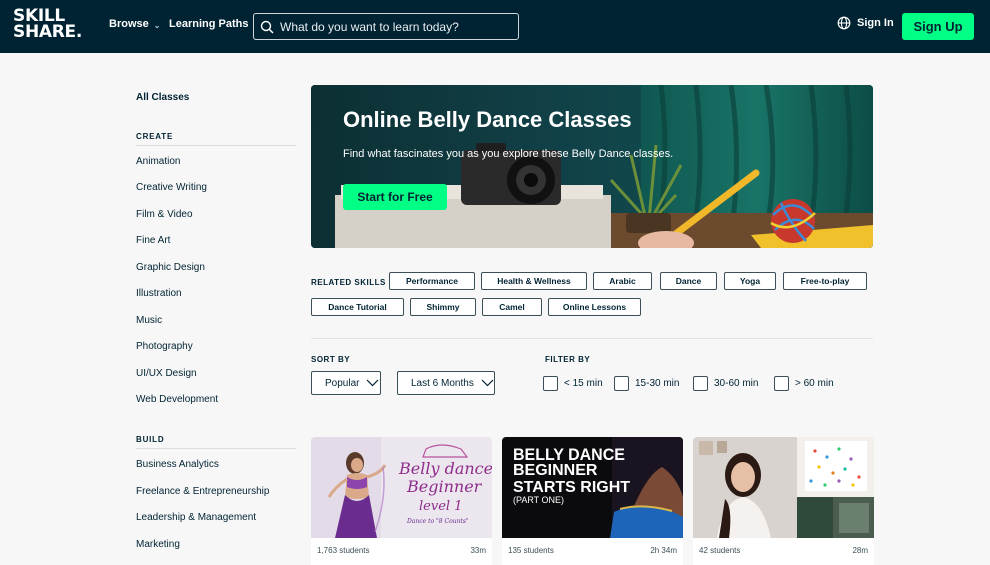 Image resolution: width=990 pixels, height=565 pixels. I want to click on search-box, so click(386, 26).